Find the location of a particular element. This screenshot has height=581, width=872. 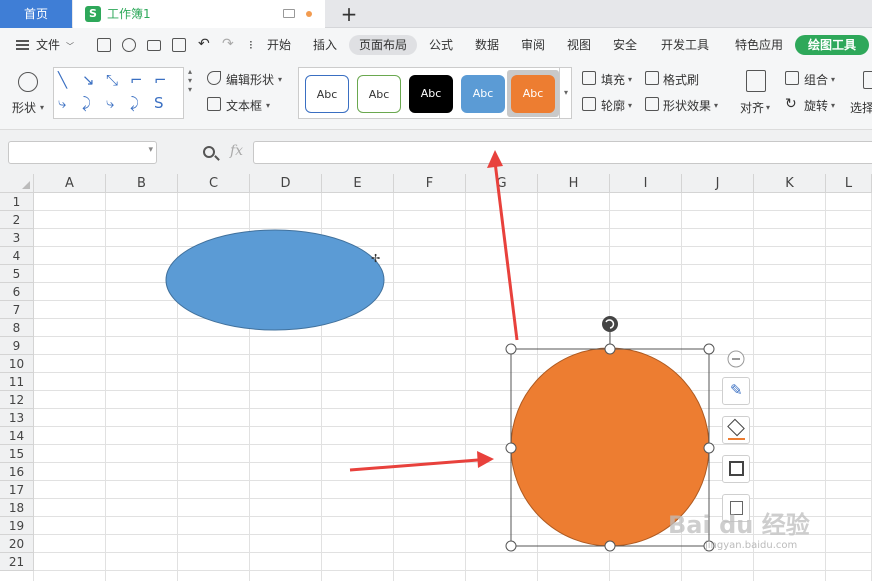

tab-home: 首页 is located at coordinates (36, 14).